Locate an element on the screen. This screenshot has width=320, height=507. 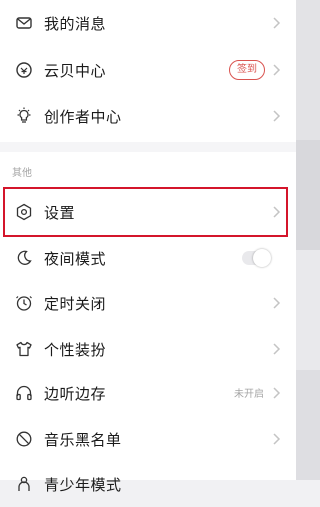
menu-item-label: 个性装扮 is located at coordinates (75, 349).